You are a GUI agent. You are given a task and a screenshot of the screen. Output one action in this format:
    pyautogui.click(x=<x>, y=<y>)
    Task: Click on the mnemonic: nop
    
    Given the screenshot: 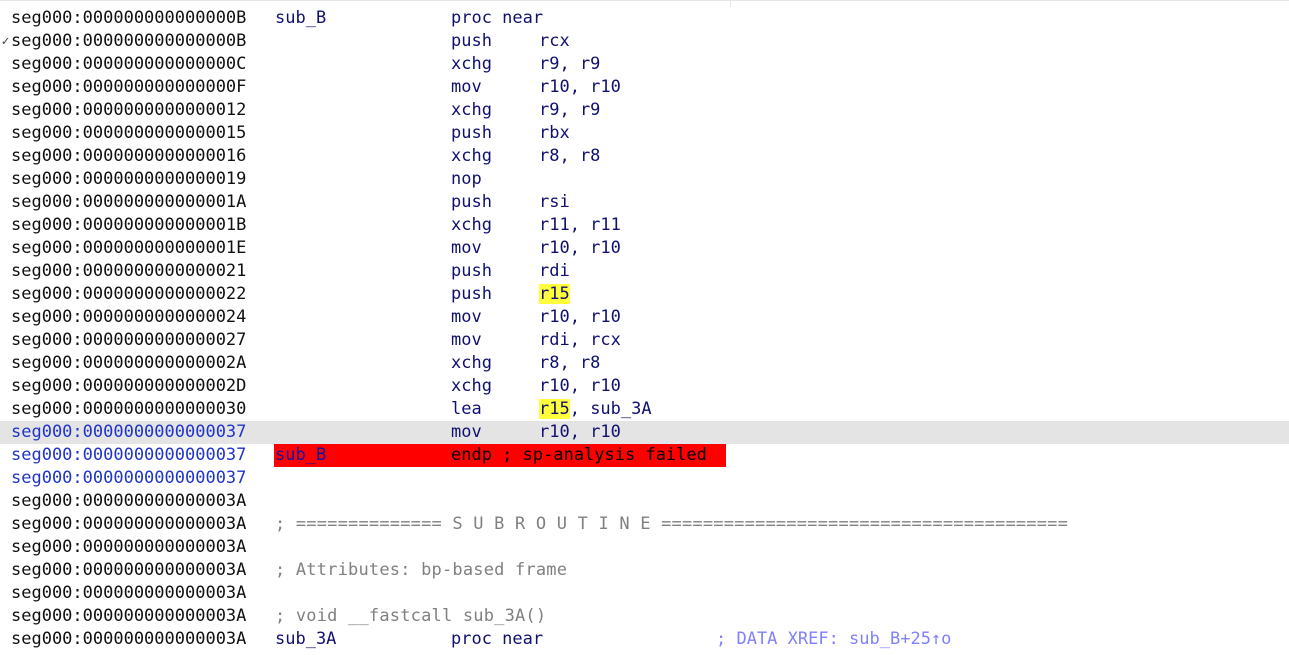 What is the action you would take?
    pyautogui.click(x=466, y=179)
    